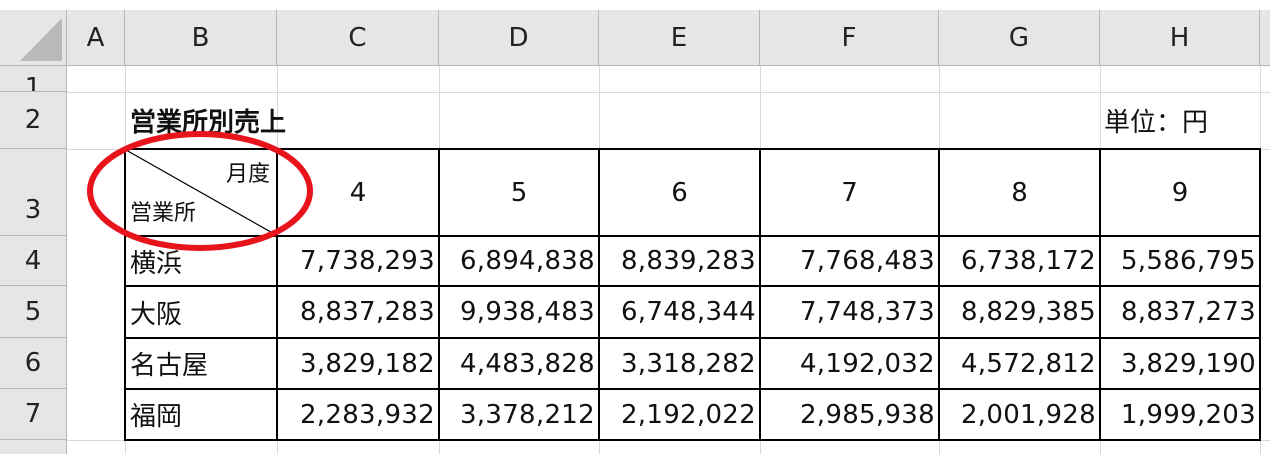 This screenshot has height=454, width=1270. What do you see at coordinates (519, 312) in the screenshot?
I see `sales-cell: 9,938,483` at bounding box center [519, 312].